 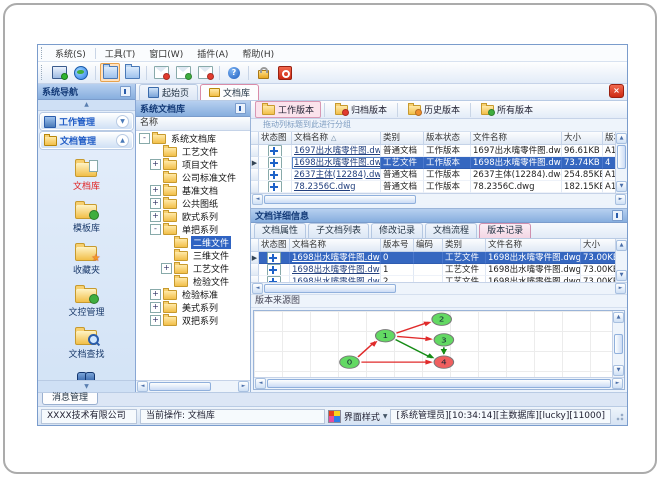 I want to click on tree-node: - 系统文档库, so click(x=193, y=138).